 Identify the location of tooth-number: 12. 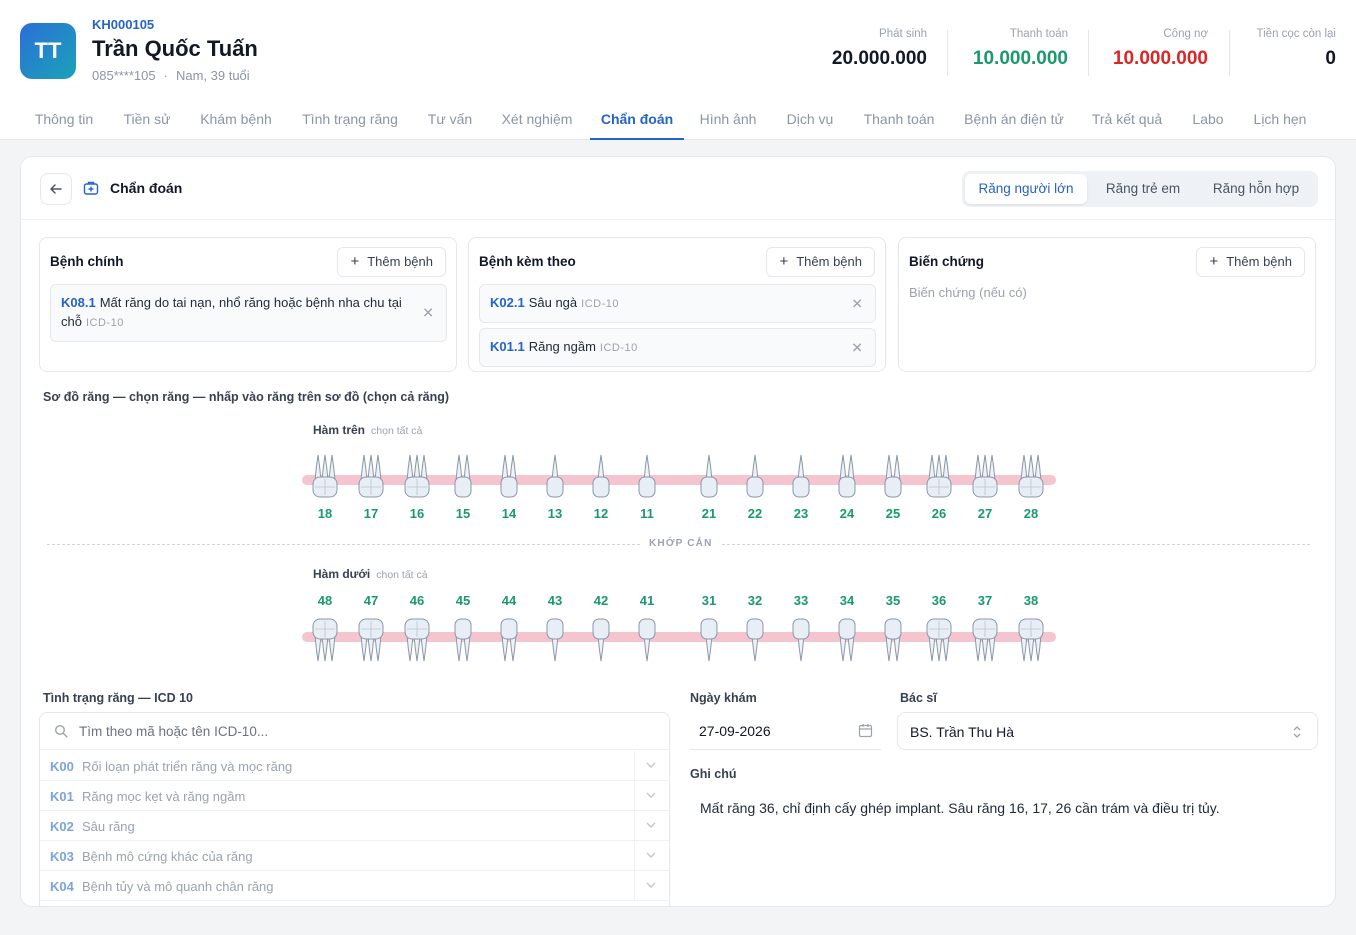
(601, 513).